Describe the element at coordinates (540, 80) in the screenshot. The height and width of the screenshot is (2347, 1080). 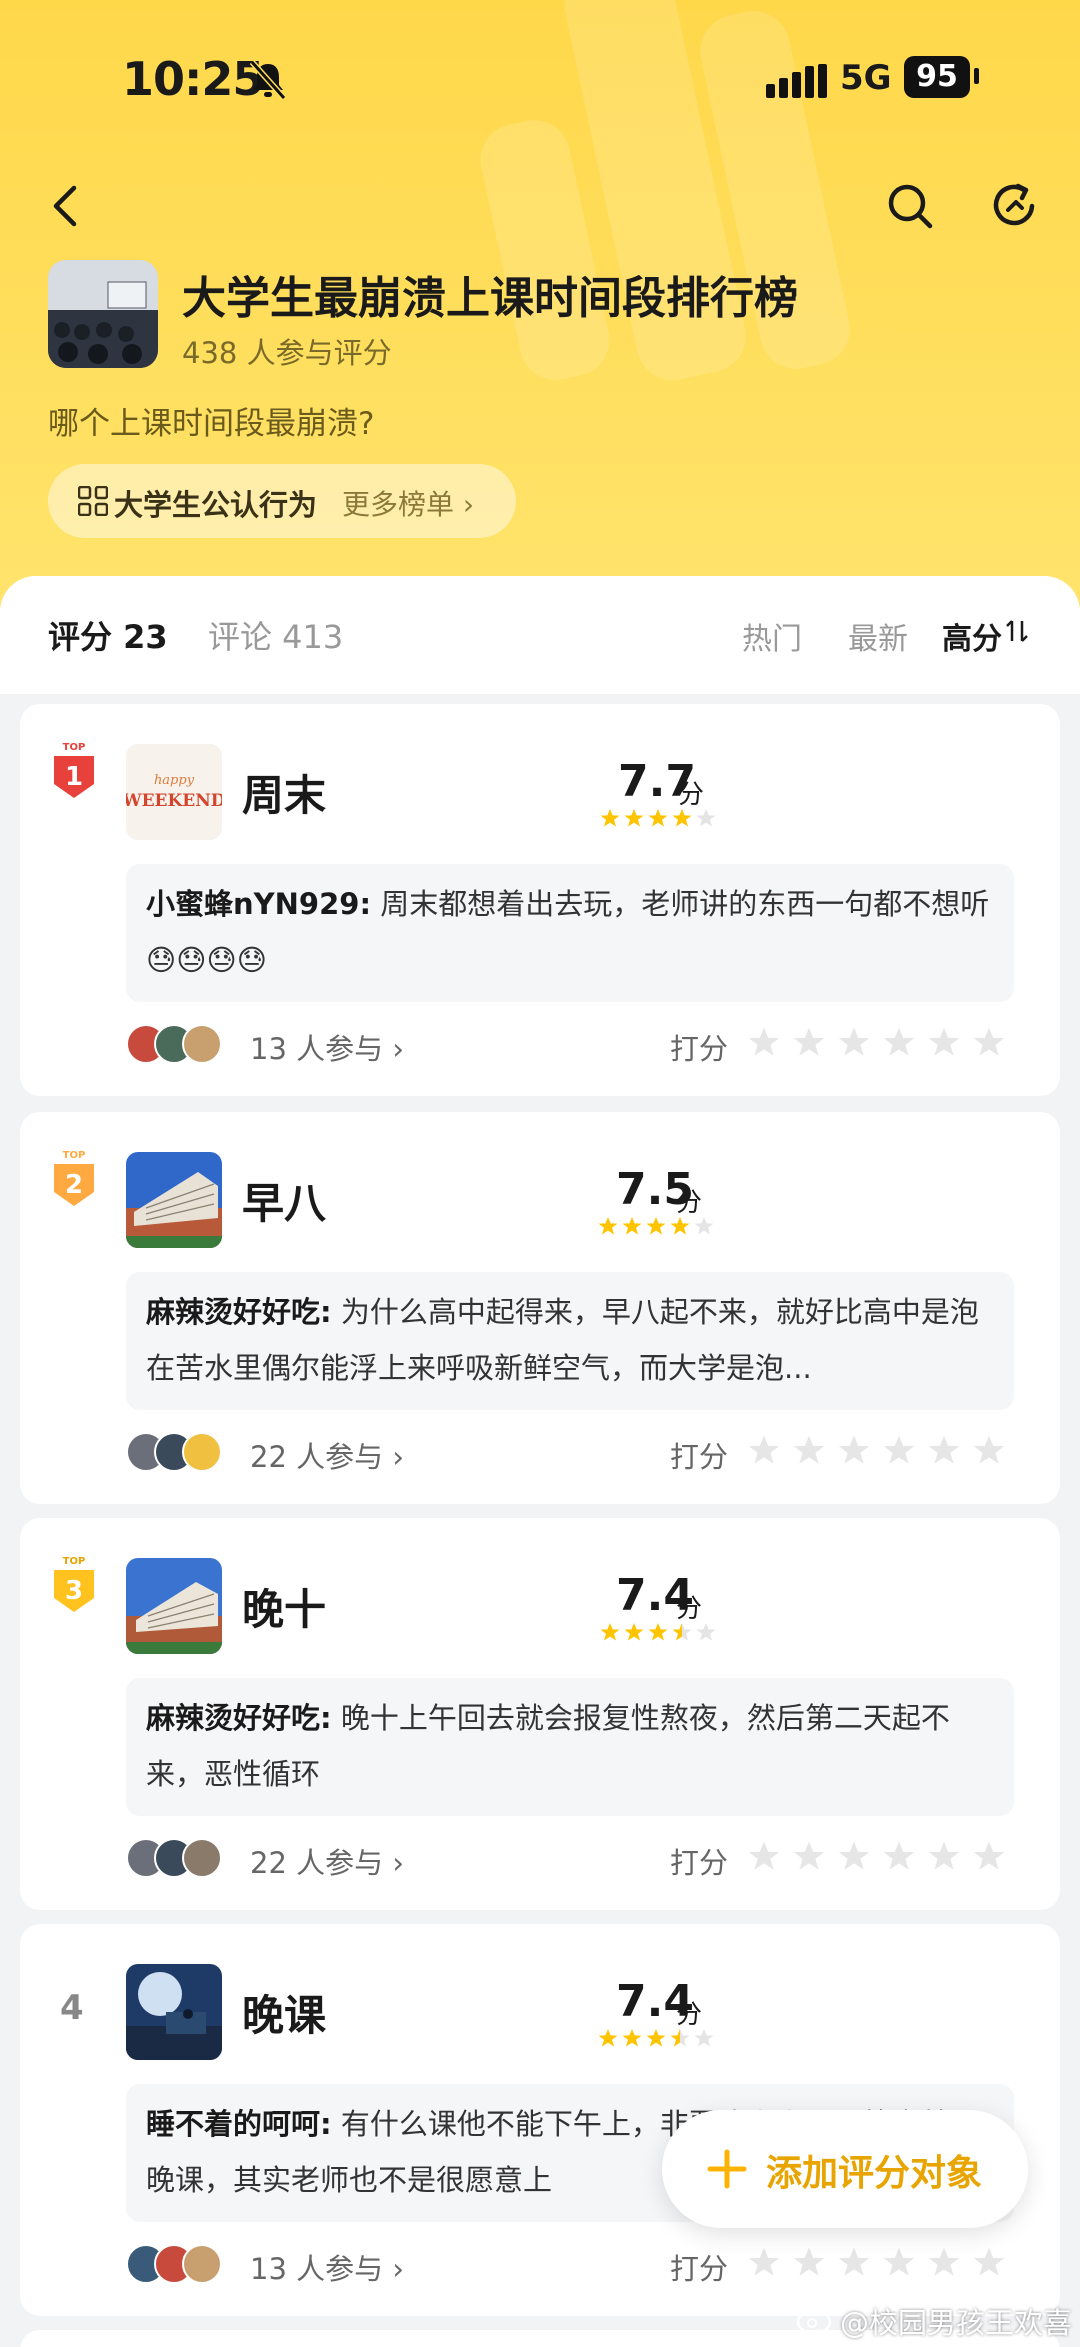
I see `status-bar: 10:25 5G 95` at that location.